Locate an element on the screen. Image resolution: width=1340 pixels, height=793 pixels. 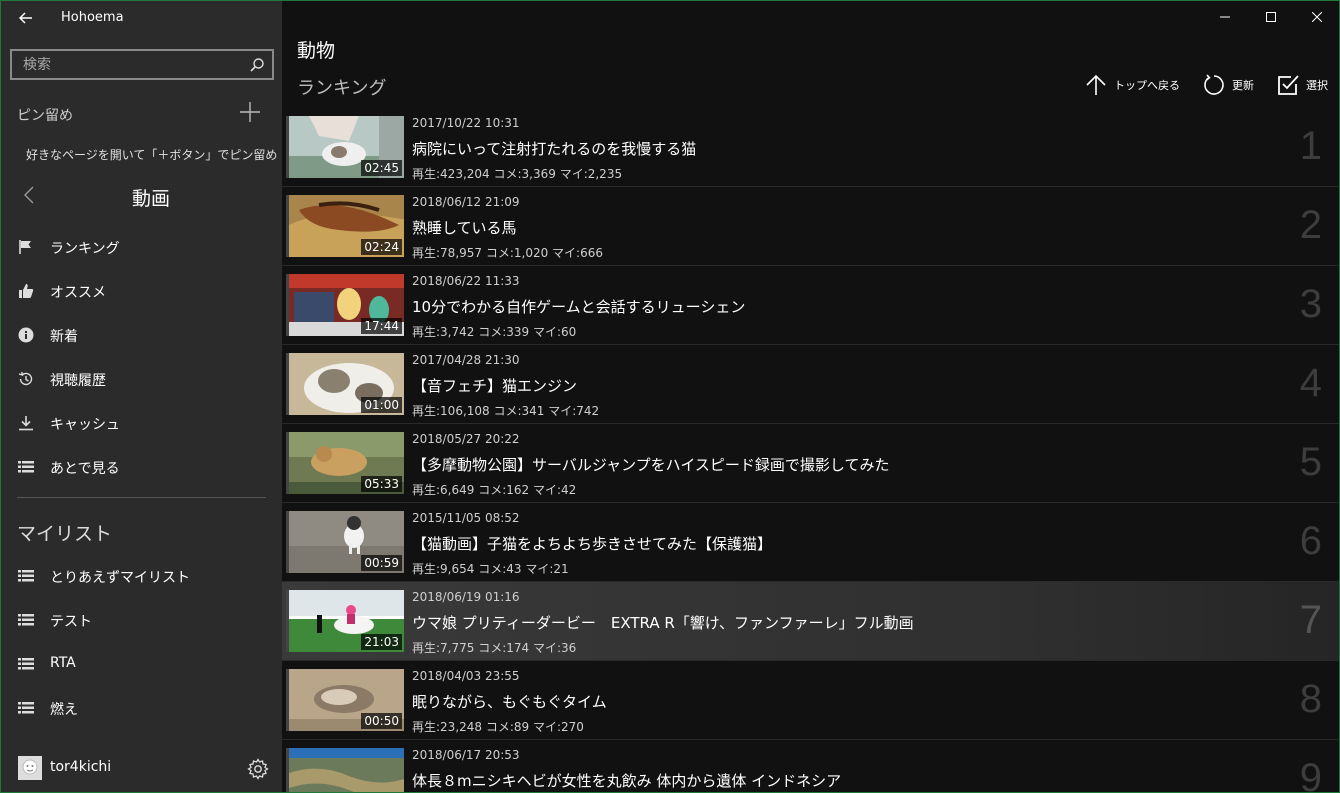
thumbs-up-icon is located at coordinates (26, 291).